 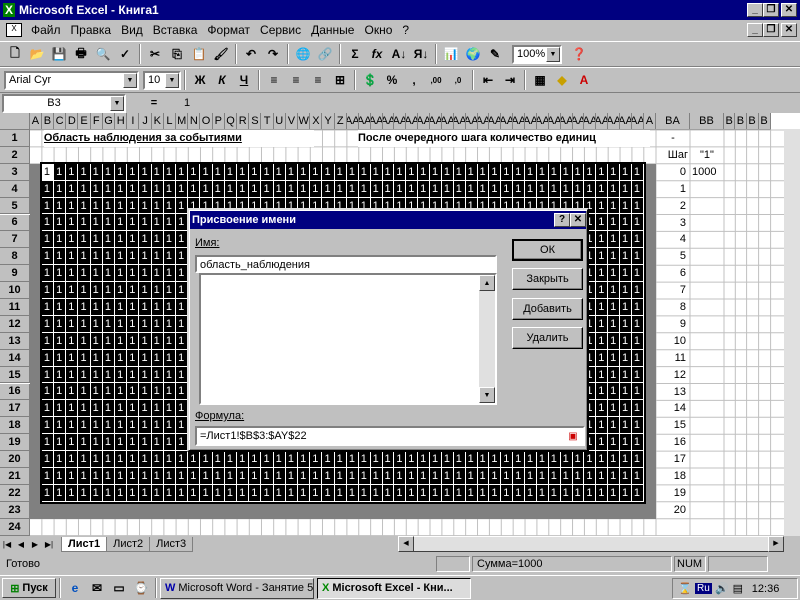 What do you see at coordinates (71, 80) in the screenshot?
I see `font-select: Arial Cyr ▼` at bounding box center [71, 80].